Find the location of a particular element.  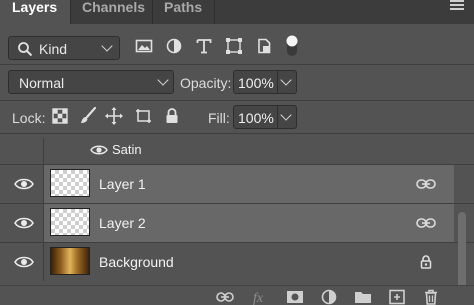

lock-transparent-pixels-icon is located at coordinates (60, 116).